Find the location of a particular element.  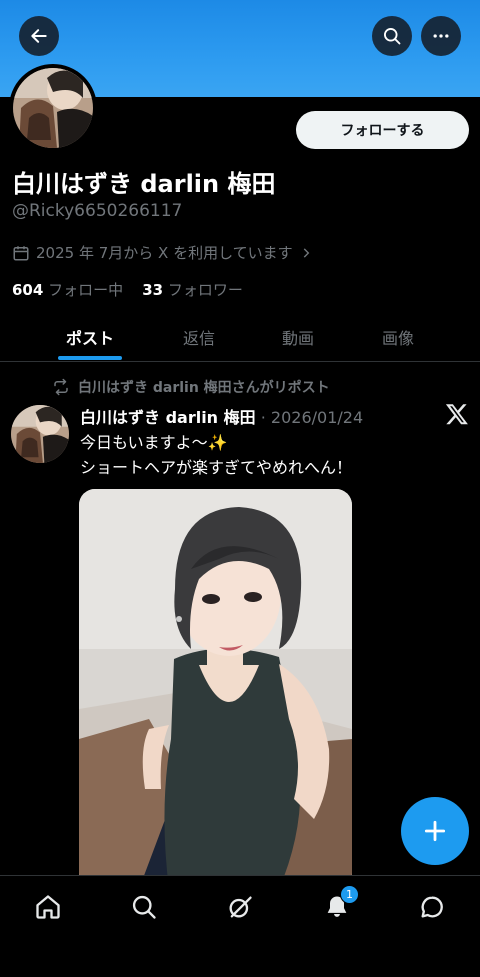

tab-posts: ポスト is located at coordinates (90, 337).